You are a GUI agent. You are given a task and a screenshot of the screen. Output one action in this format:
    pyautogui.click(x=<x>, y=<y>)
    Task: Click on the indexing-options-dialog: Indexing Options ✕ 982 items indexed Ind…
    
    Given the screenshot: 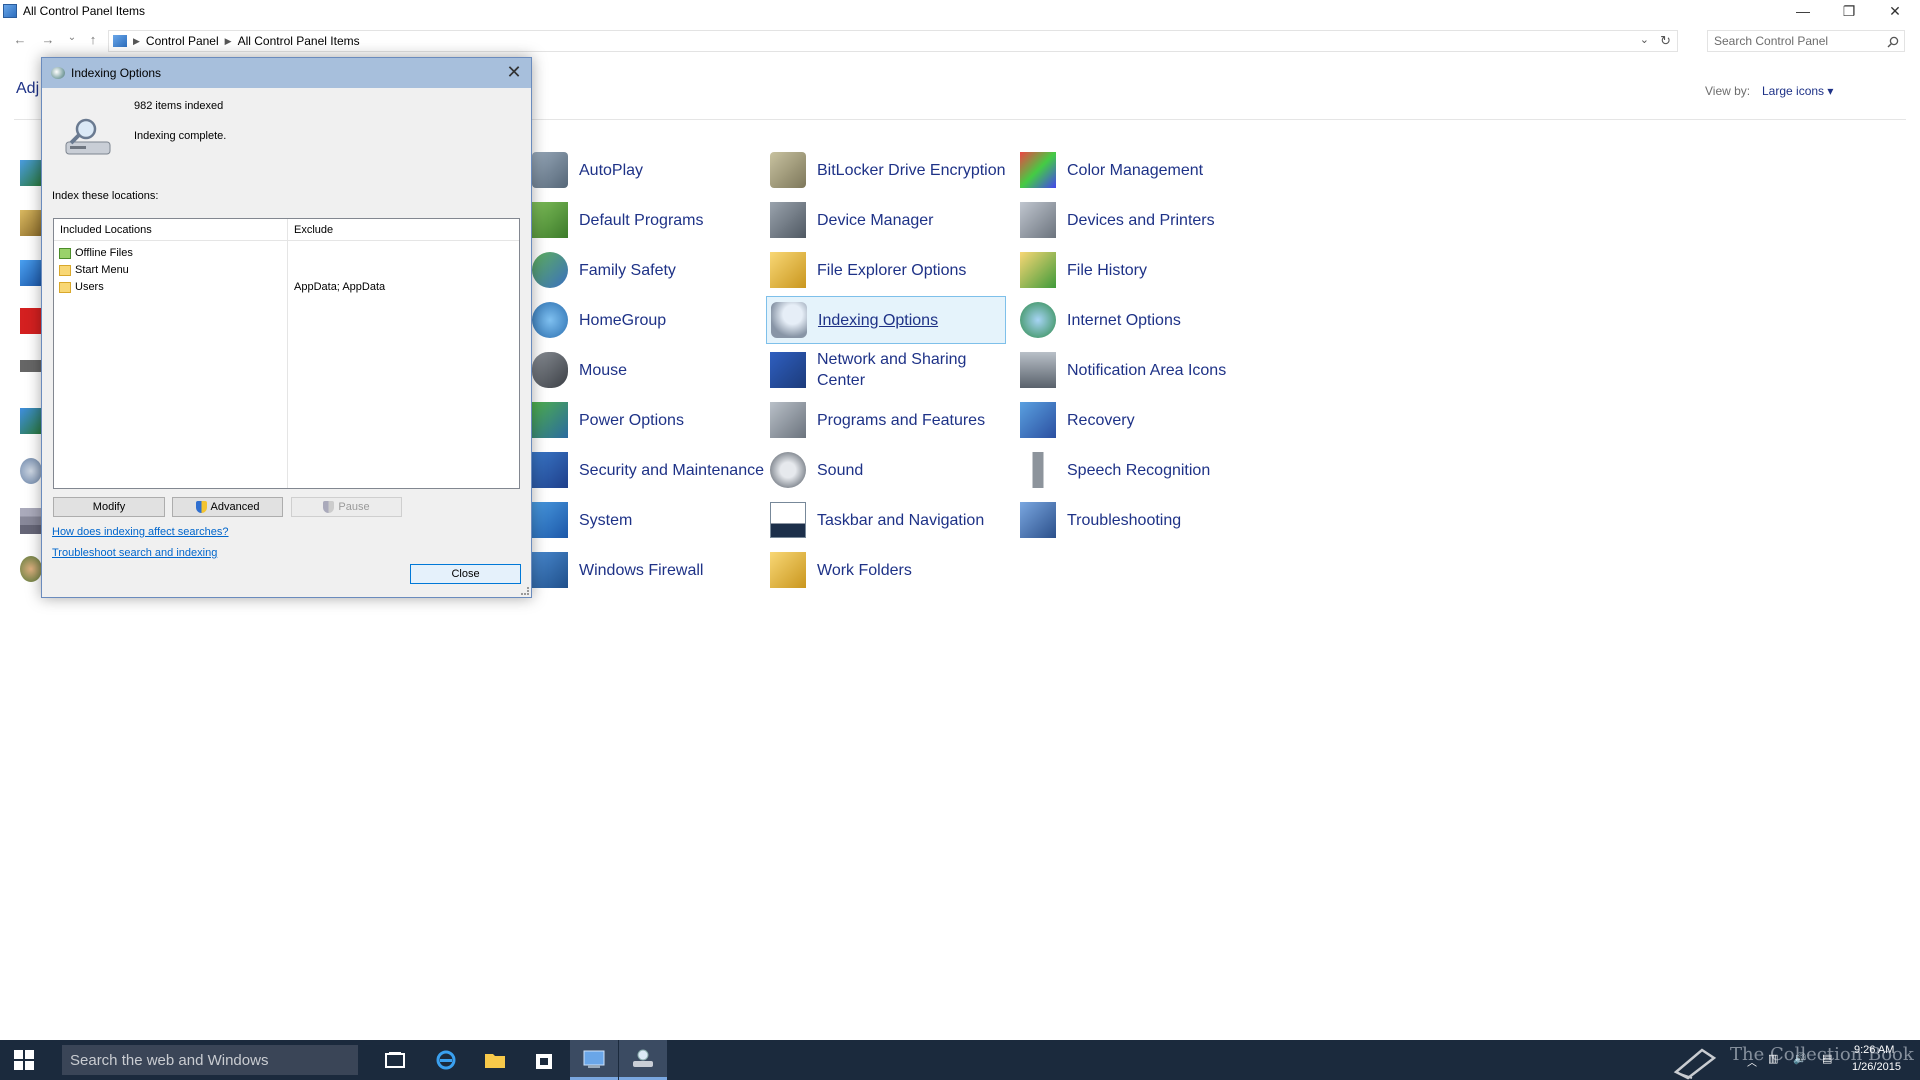 What is the action you would take?
    pyautogui.click(x=286, y=327)
    